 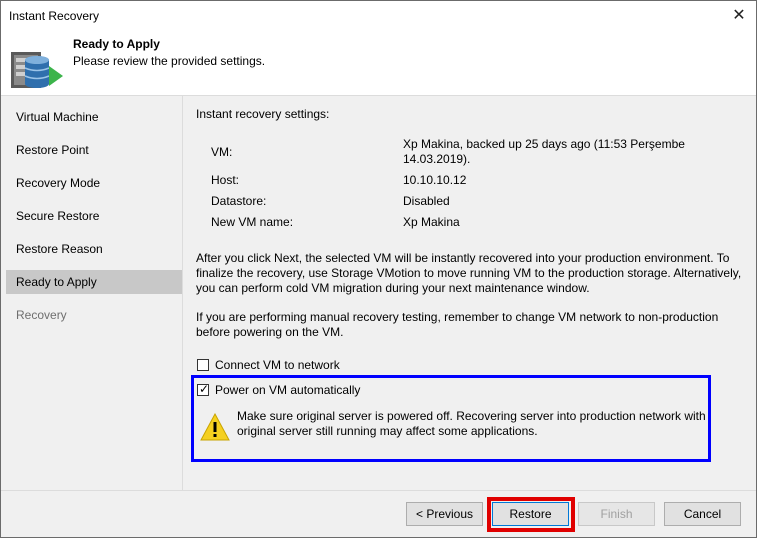 What do you see at coordinates (225, 180) in the screenshot?
I see `setting-key-host: Host:` at bounding box center [225, 180].